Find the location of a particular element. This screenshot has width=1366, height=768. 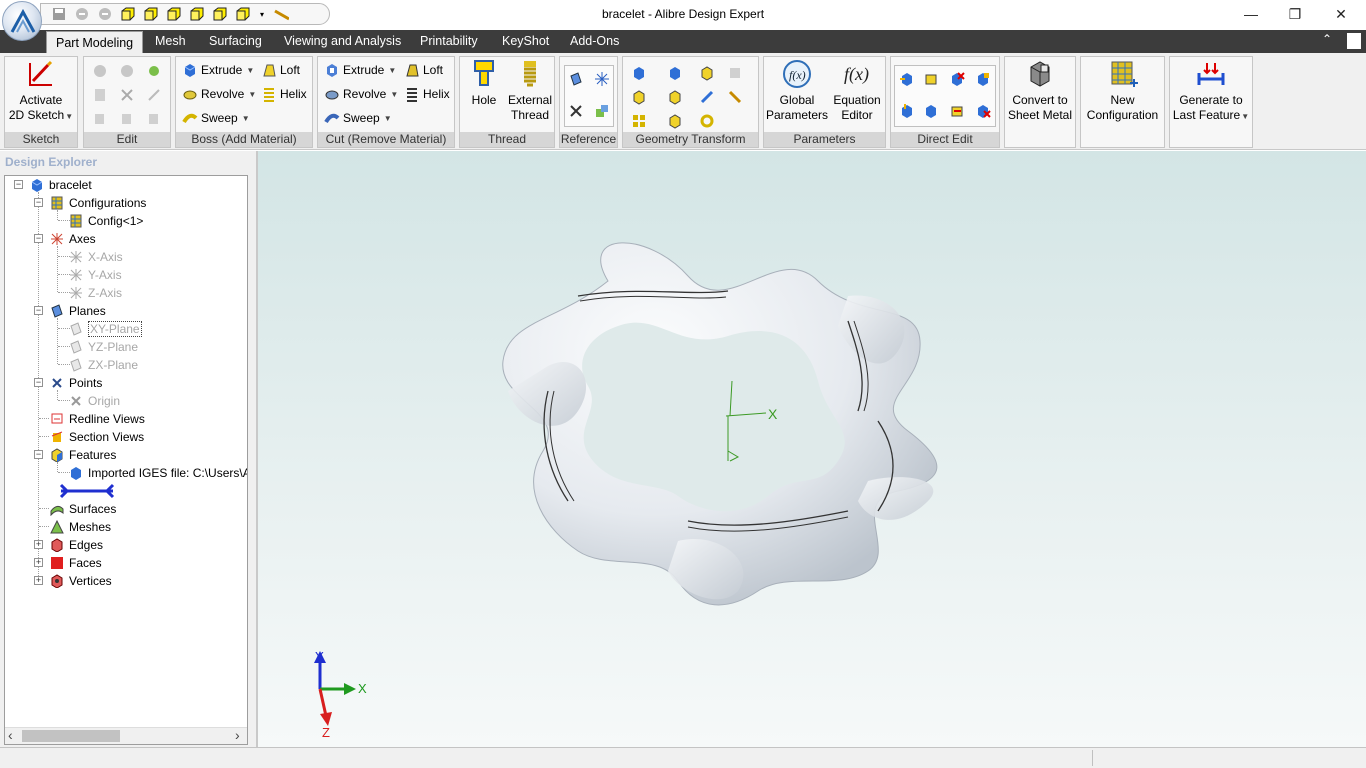

reference-csys-icon is located at coordinates (602, 111).